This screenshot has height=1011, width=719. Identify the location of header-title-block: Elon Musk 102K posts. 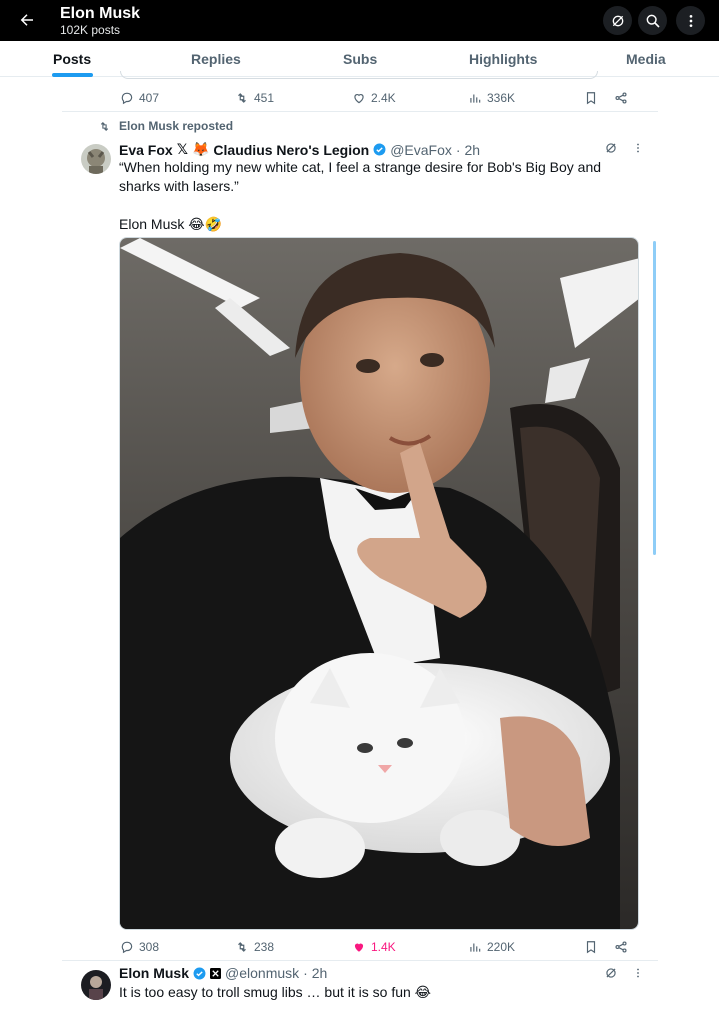
(100, 21).